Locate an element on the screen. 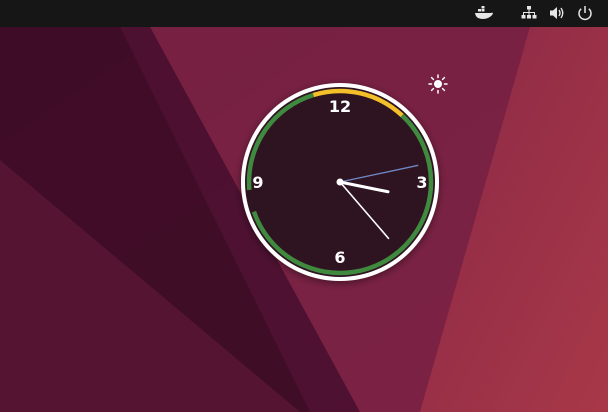  numeral-12: 12 is located at coordinates (340, 106).